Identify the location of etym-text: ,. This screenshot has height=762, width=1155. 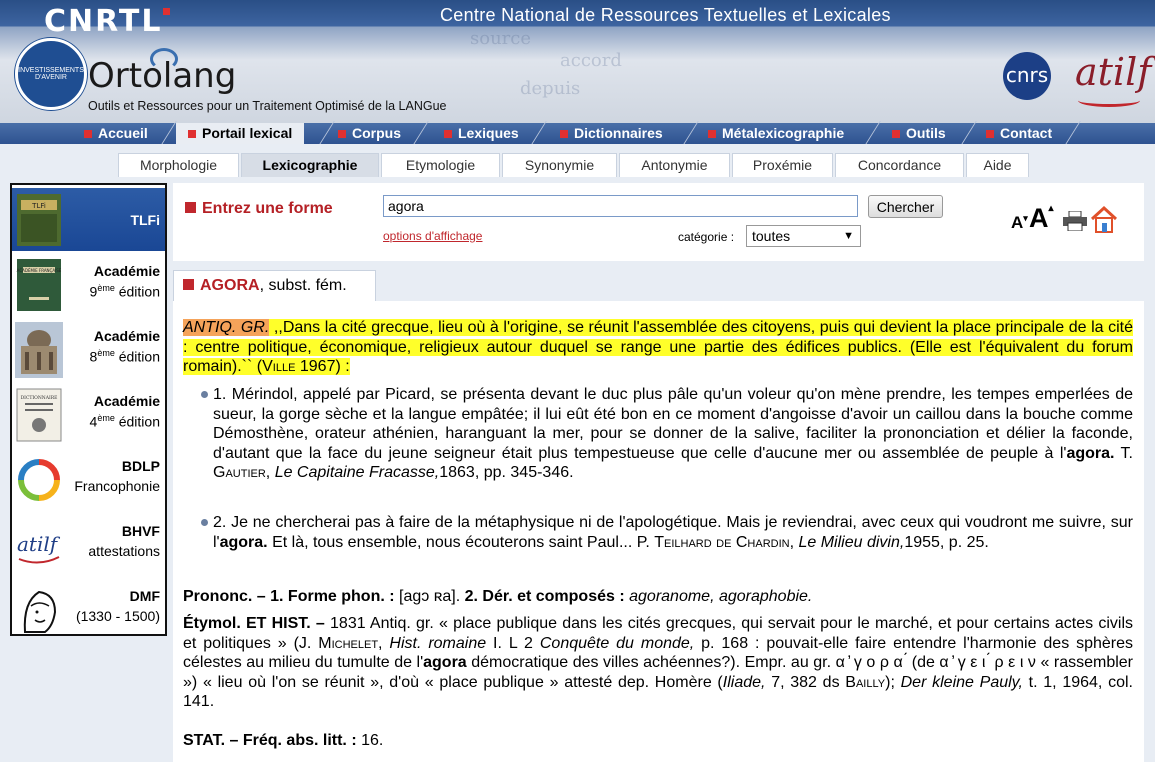
(384, 643).